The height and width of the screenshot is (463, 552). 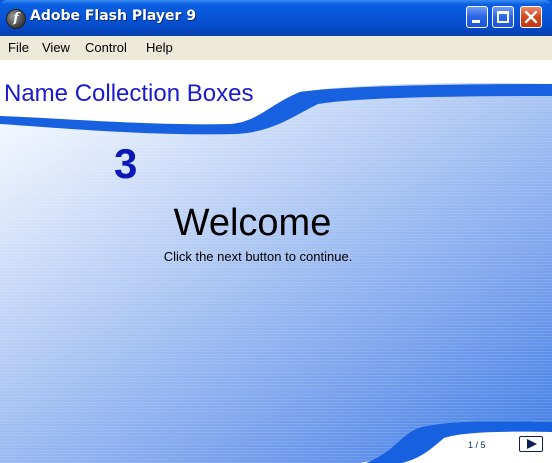 What do you see at coordinates (477, 17) in the screenshot?
I see `minimize-button` at bounding box center [477, 17].